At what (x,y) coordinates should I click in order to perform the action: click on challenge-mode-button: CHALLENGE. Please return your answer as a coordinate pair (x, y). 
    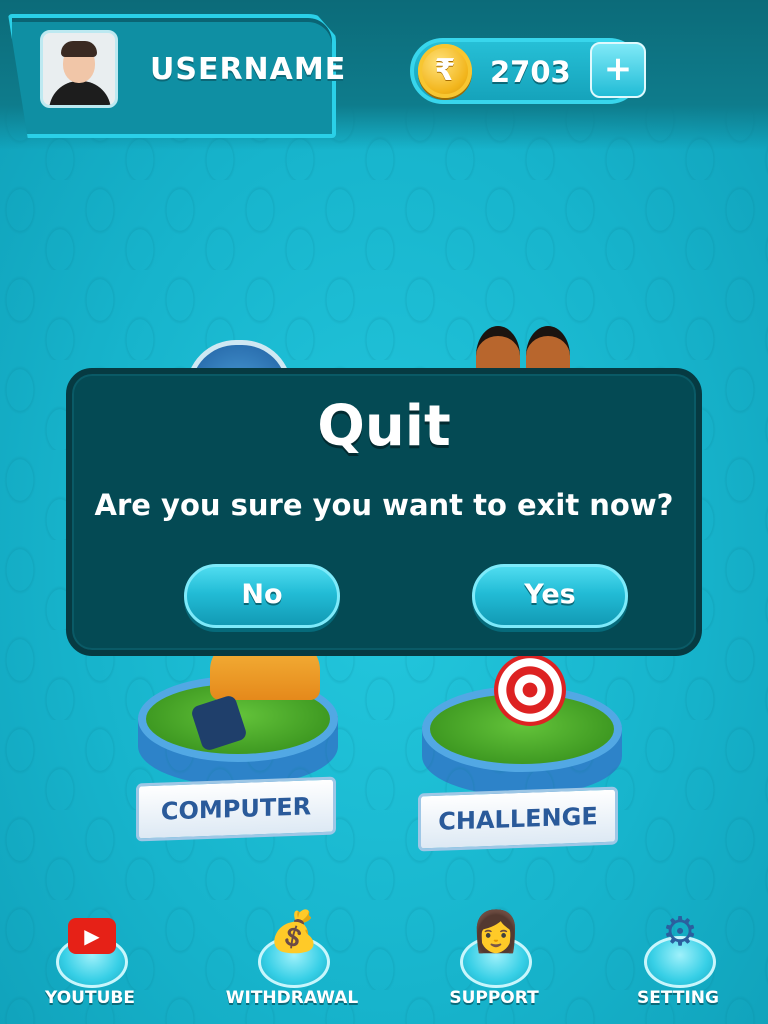
    Looking at the image, I should click on (518, 819).